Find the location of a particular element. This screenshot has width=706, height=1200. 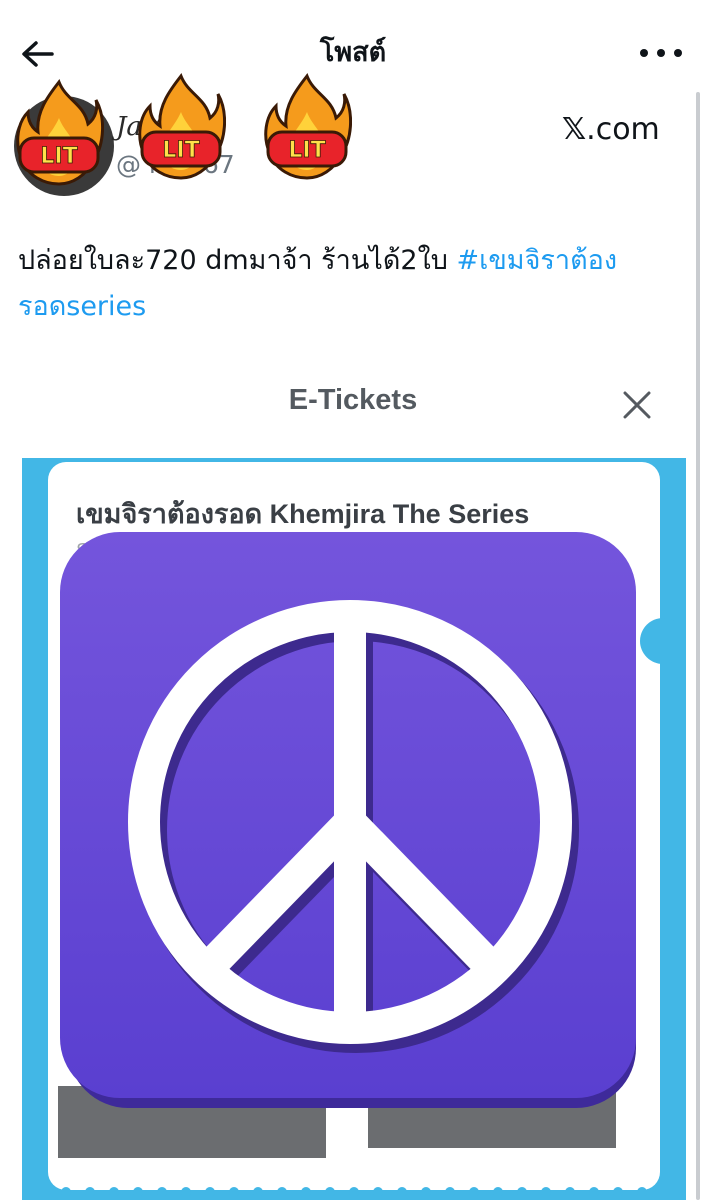

scrollbar is located at coordinates (698, 646).